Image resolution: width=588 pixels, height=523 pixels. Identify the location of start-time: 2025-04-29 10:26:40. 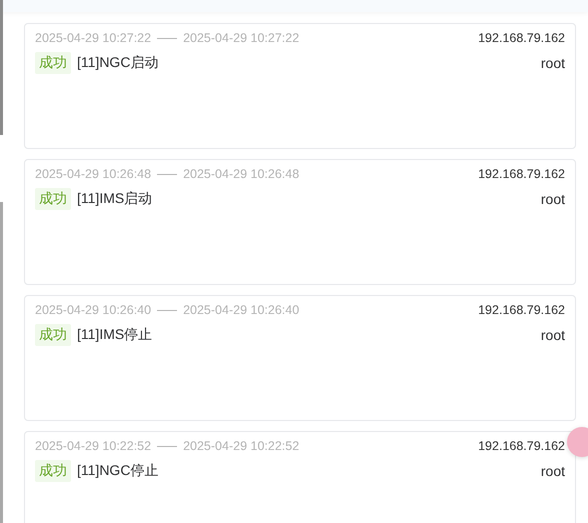
(93, 310).